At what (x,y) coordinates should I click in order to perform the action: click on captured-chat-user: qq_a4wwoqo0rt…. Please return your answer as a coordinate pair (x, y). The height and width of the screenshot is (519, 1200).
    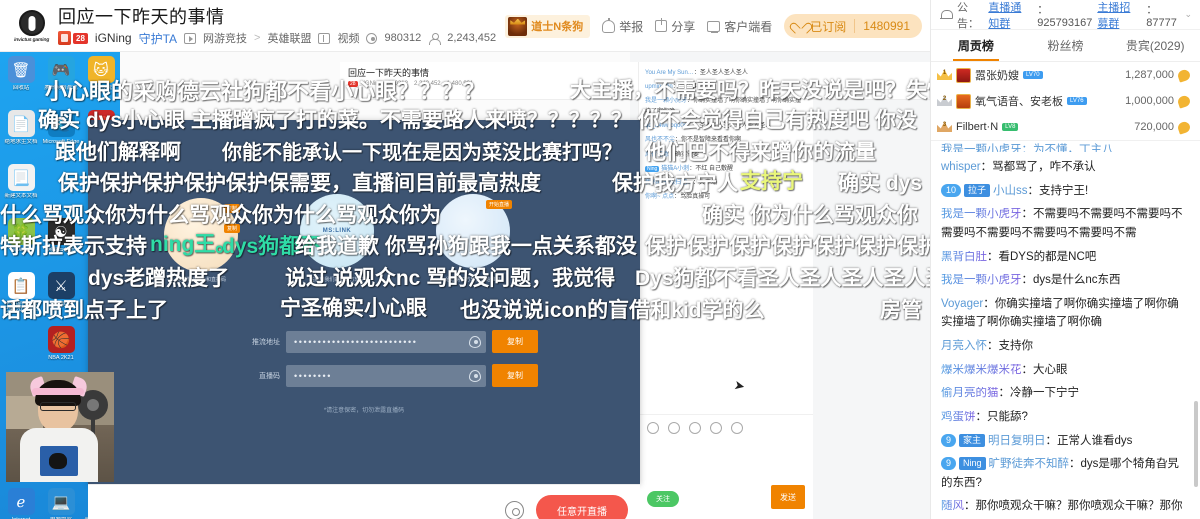
    Looking at the image, I should click on (669, 126).